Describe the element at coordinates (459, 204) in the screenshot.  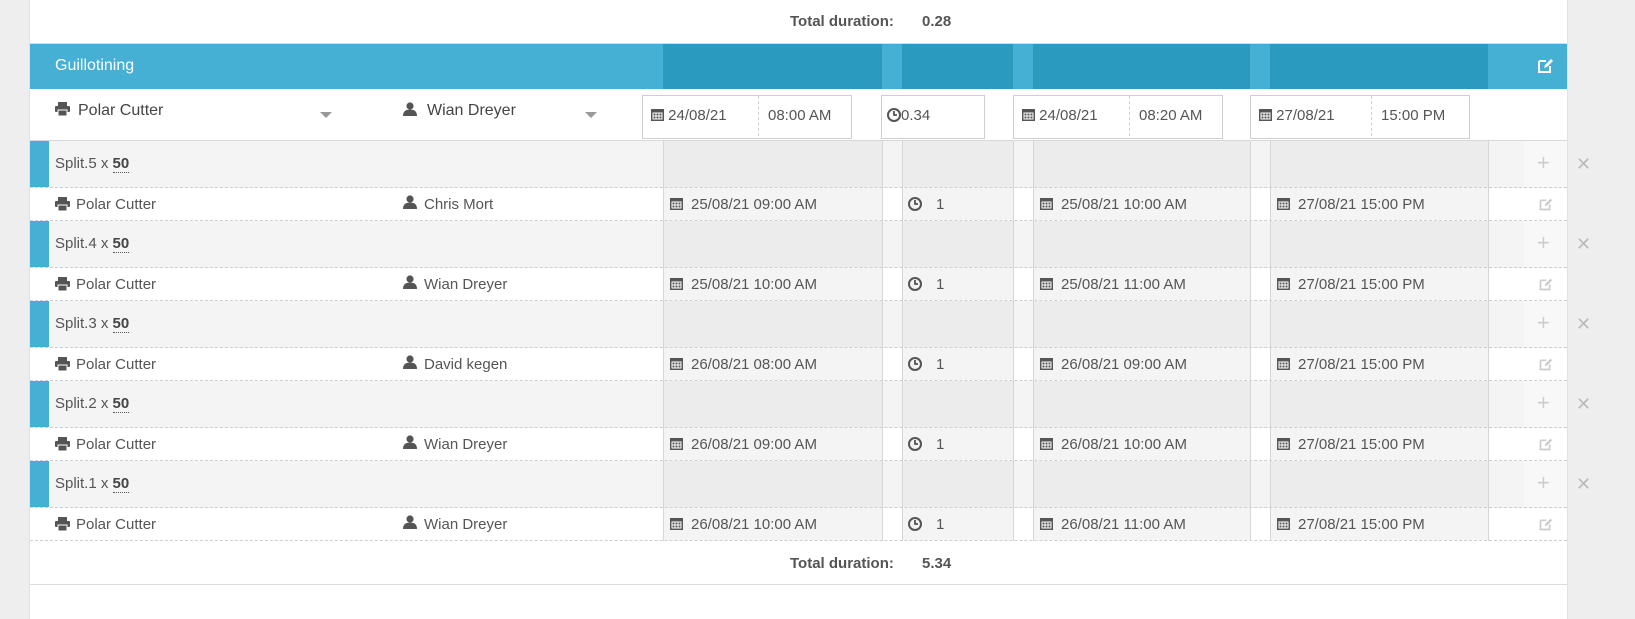
I see `op-operator-name: Chris Mort` at that location.